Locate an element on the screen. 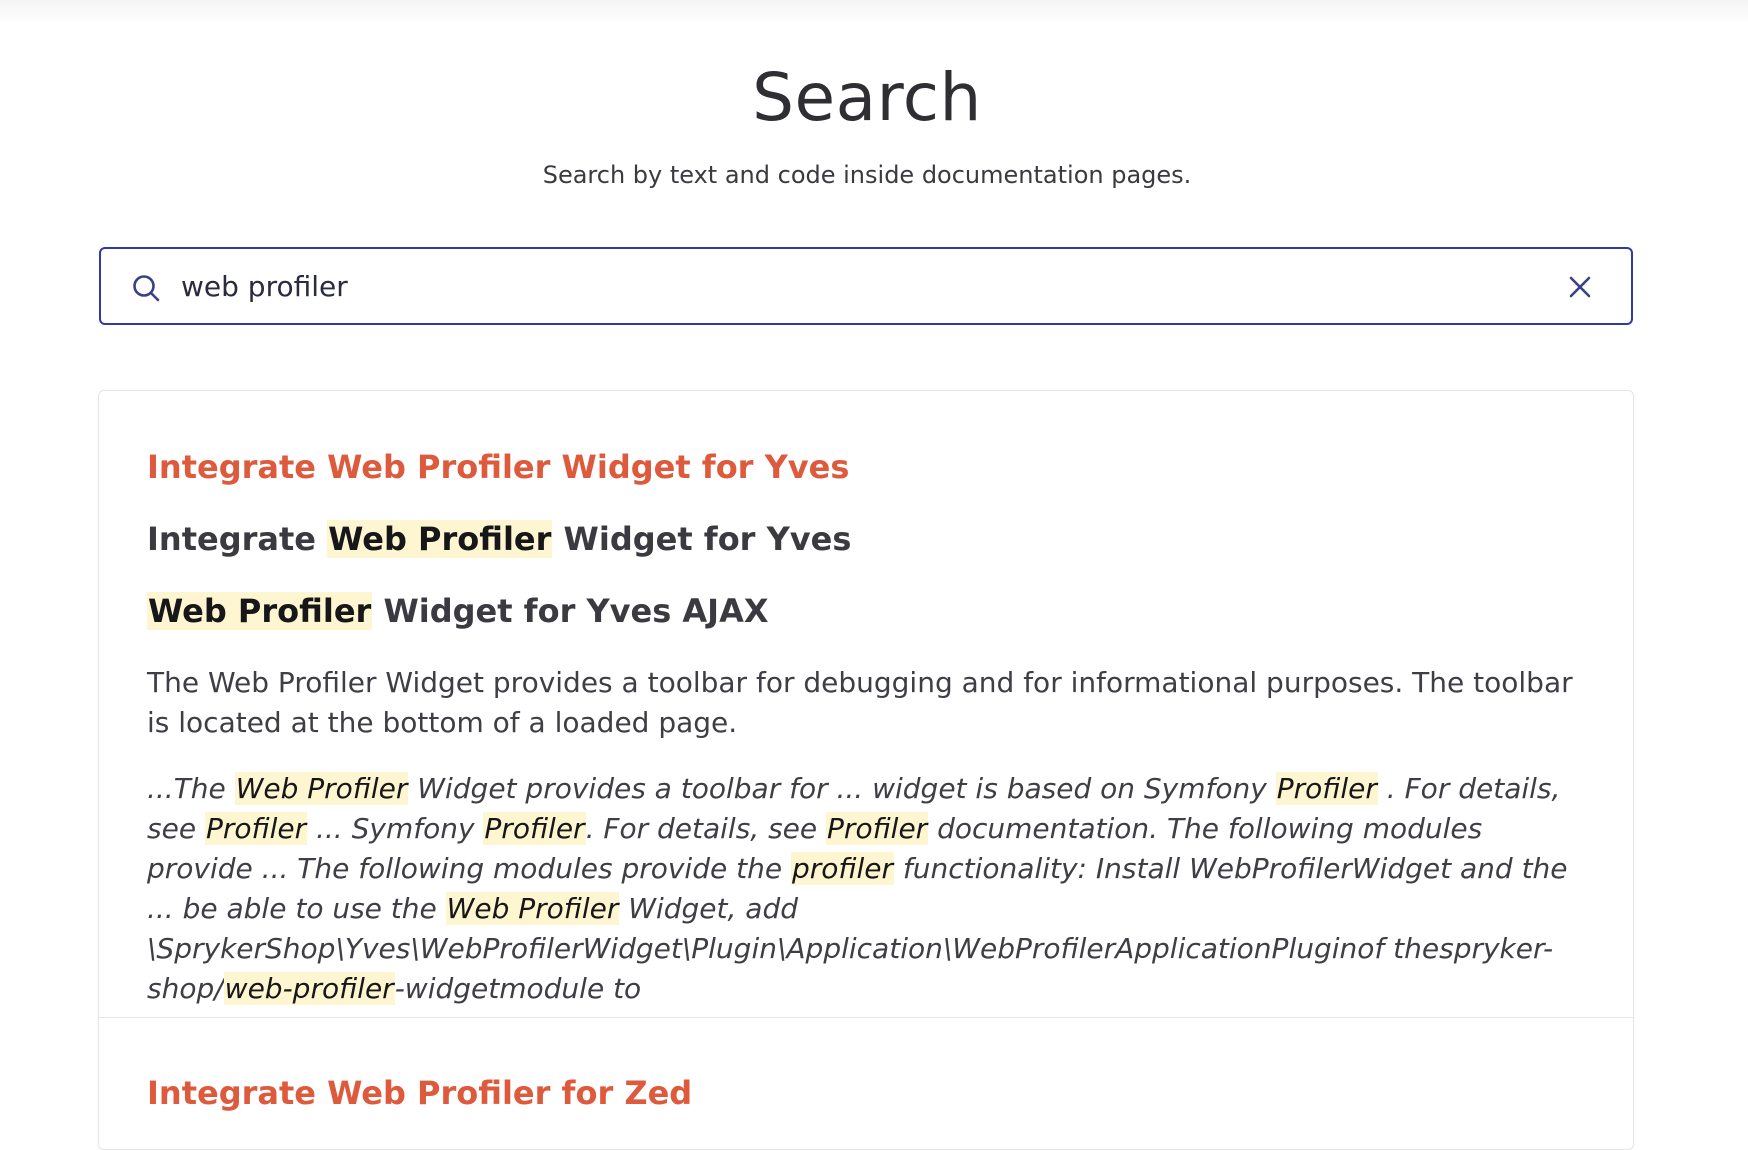  snippet-text: -widgetmodule to is located at coordinates (518, 988).